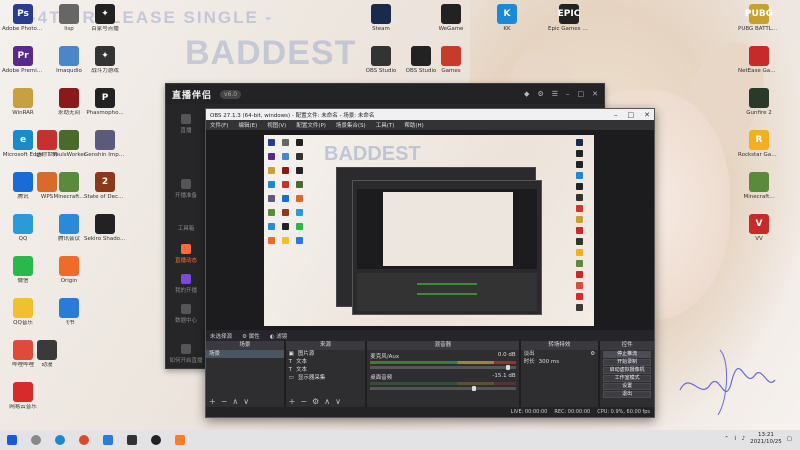 This screenshot has width=800, height=450. I want to click on preview-icon-unk1, so click(285, 142).